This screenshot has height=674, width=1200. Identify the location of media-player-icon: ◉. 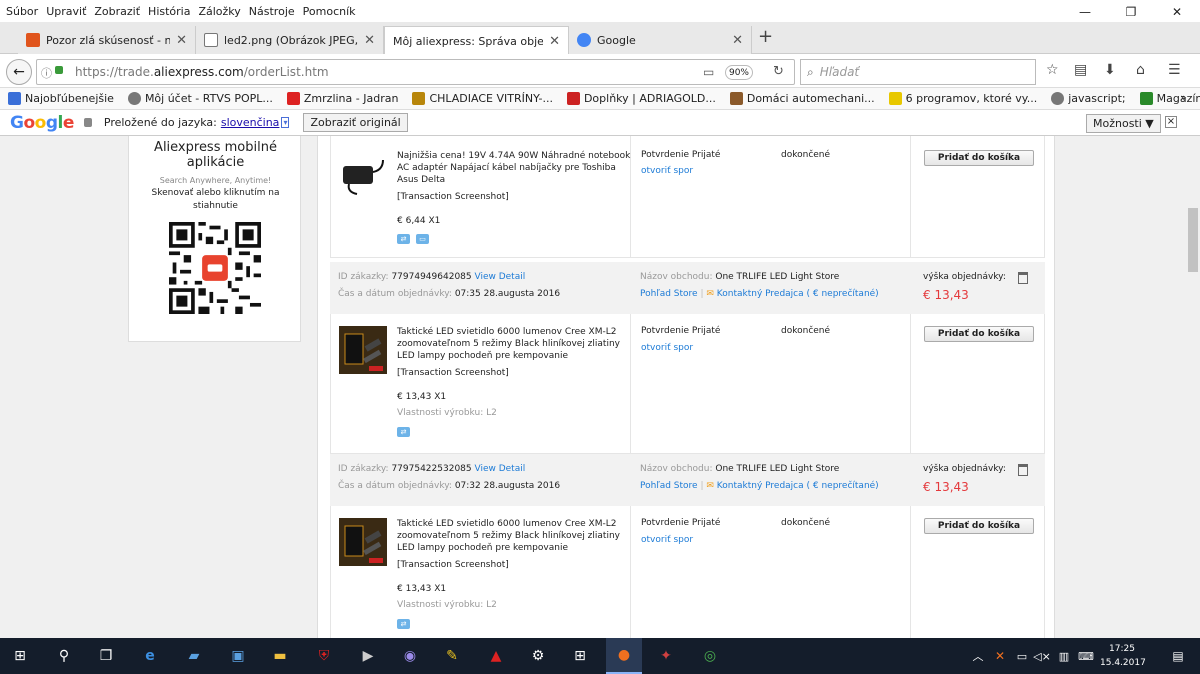
(410, 656).